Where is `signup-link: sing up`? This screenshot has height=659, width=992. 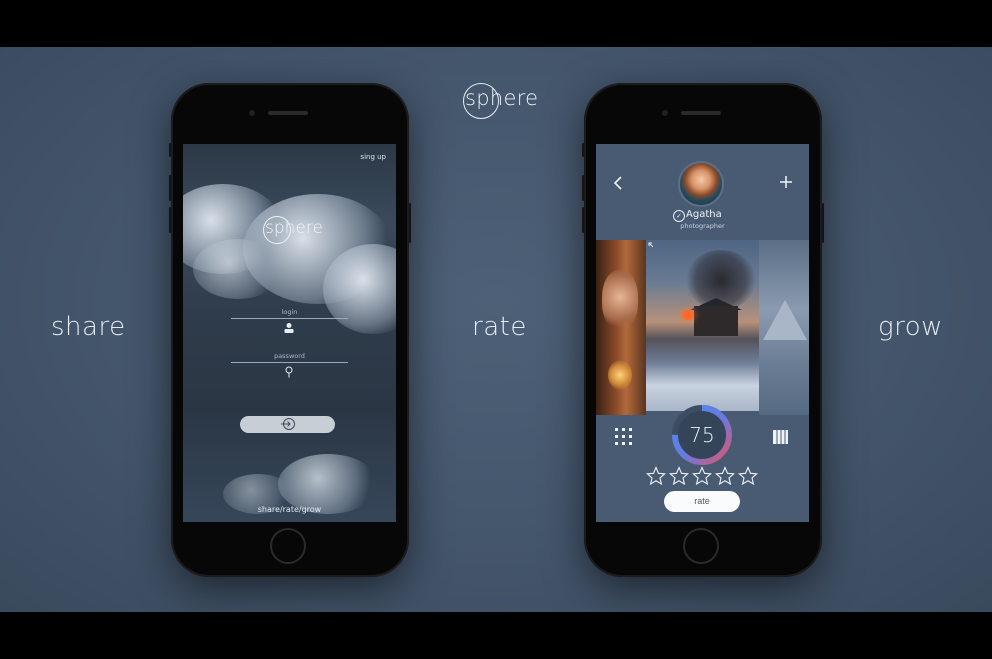
signup-link: sing up is located at coordinates (373, 157).